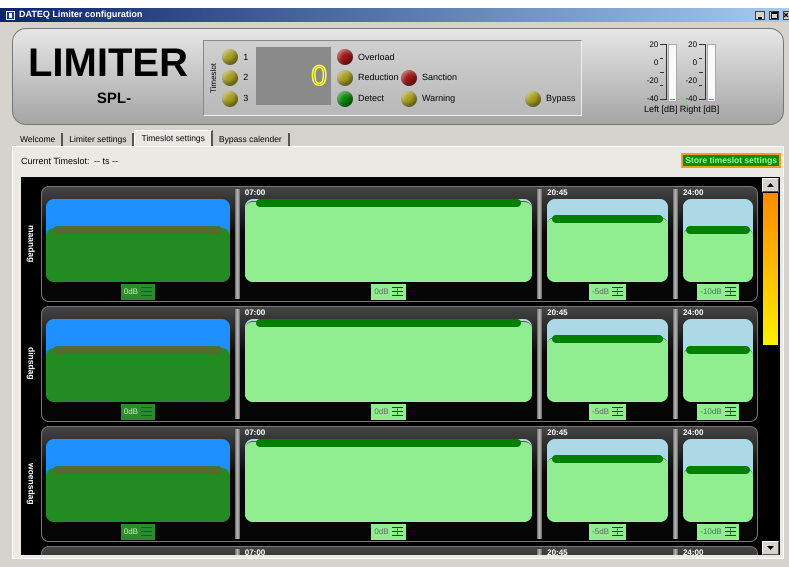 The image size is (789, 567). What do you see at coordinates (760, 15) in the screenshot?
I see `minimize-button` at bounding box center [760, 15].